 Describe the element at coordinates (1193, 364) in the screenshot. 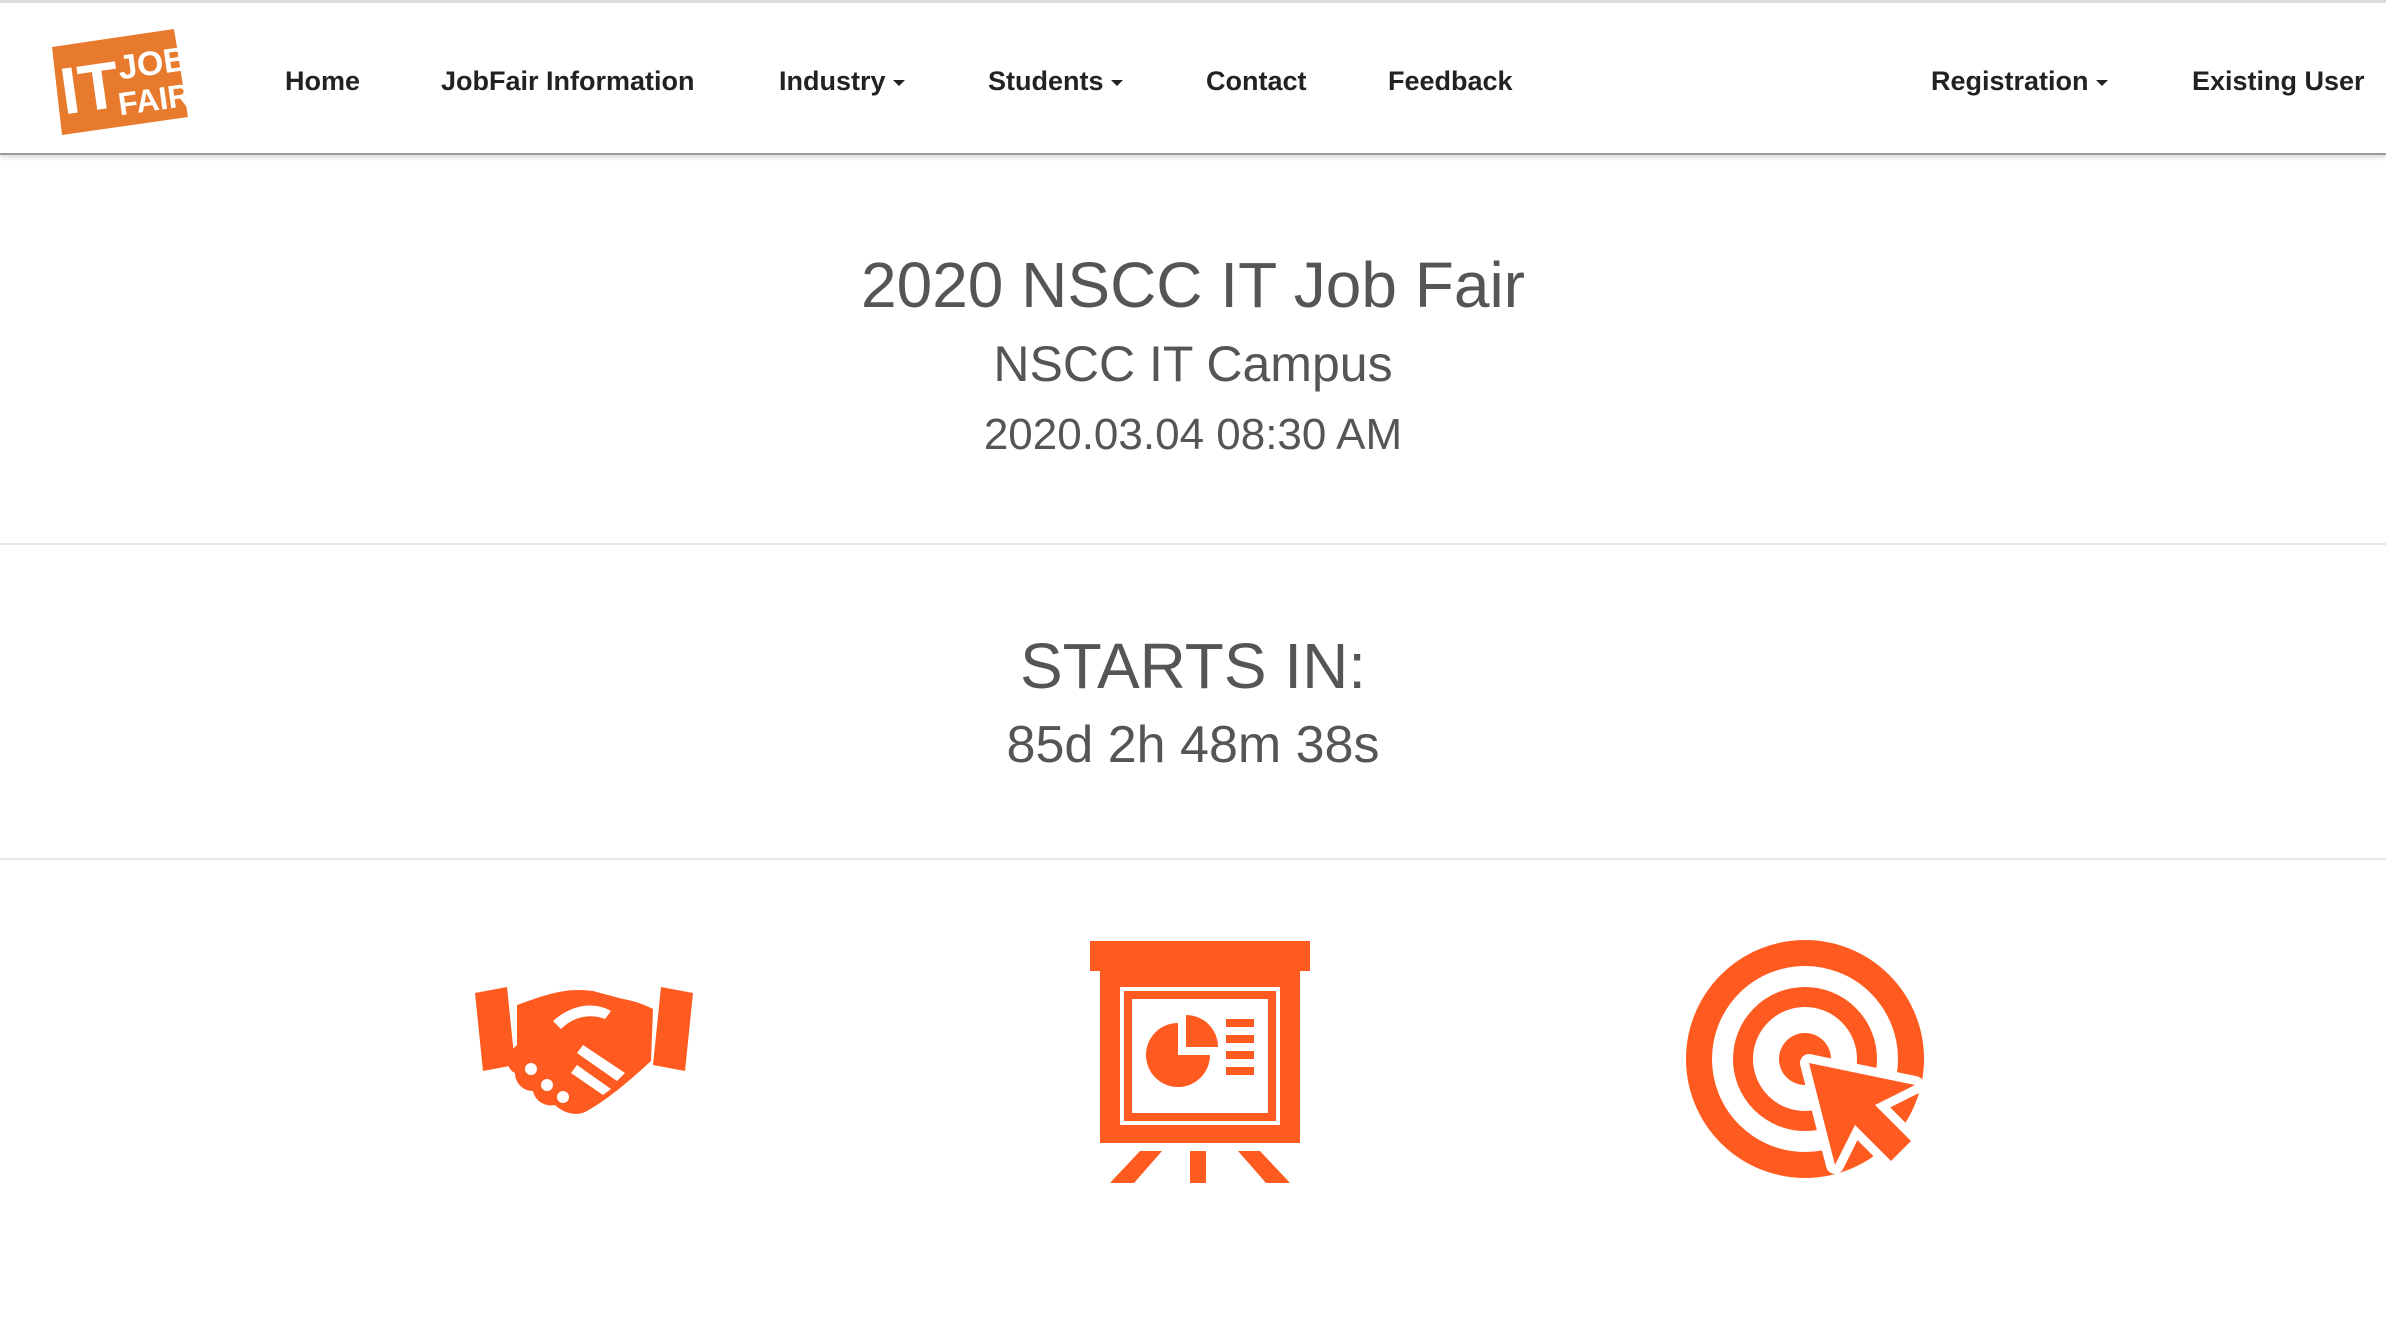

I see `event-location: NSCC IT Campus` at that location.